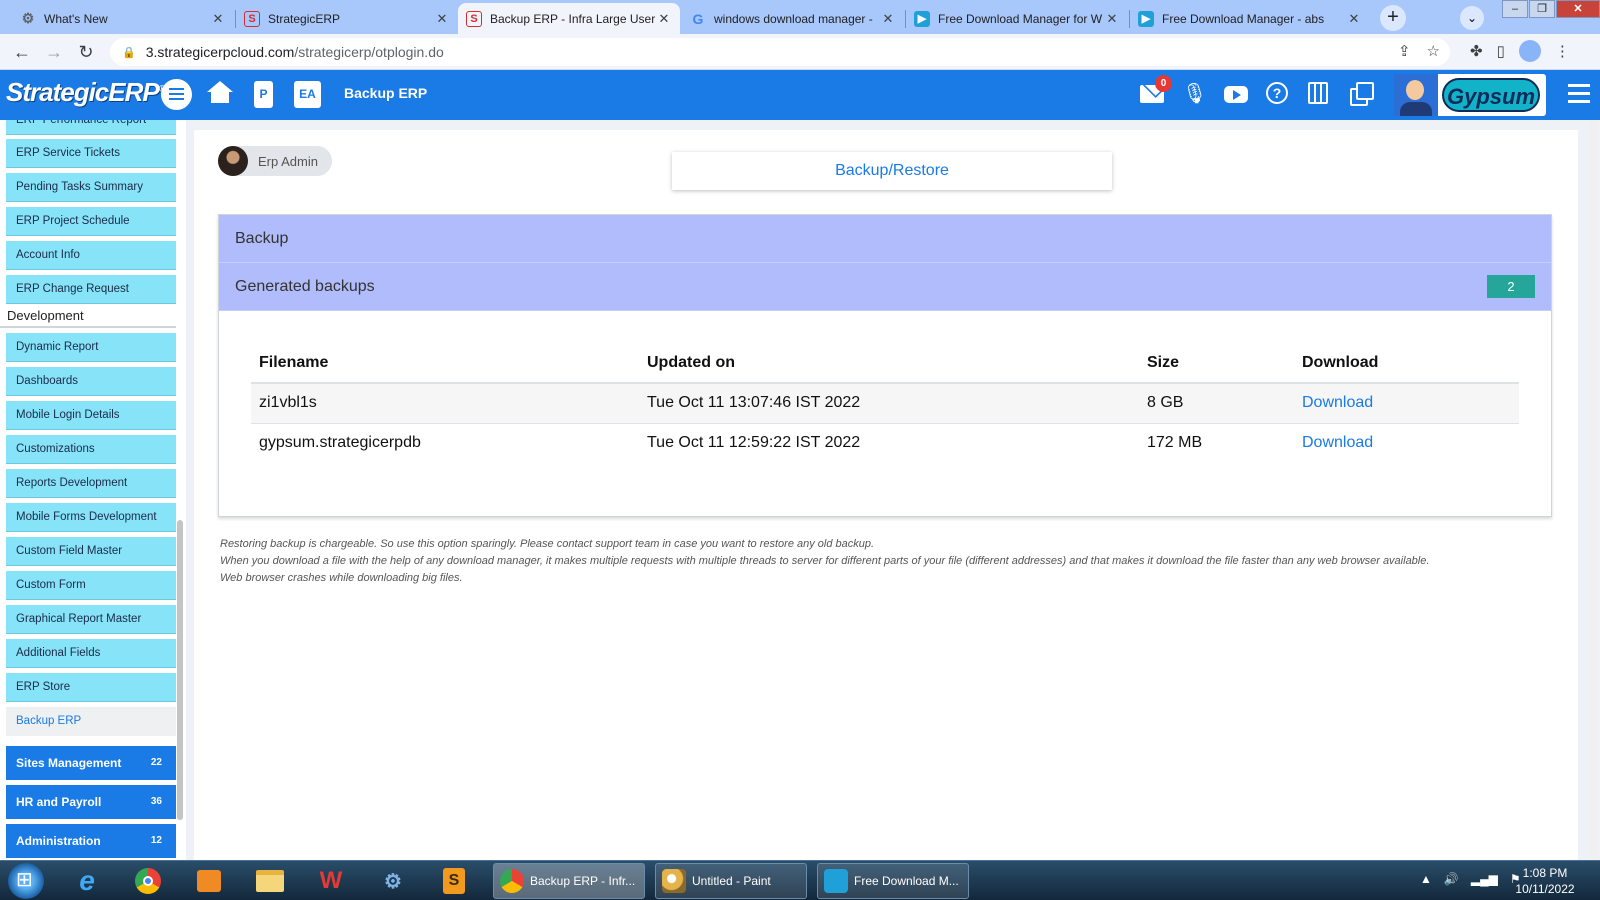 This screenshot has width=1600, height=900. What do you see at coordinates (1515, 9) in the screenshot?
I see `minimize-icon: –` at bounding box center [1515, 9].